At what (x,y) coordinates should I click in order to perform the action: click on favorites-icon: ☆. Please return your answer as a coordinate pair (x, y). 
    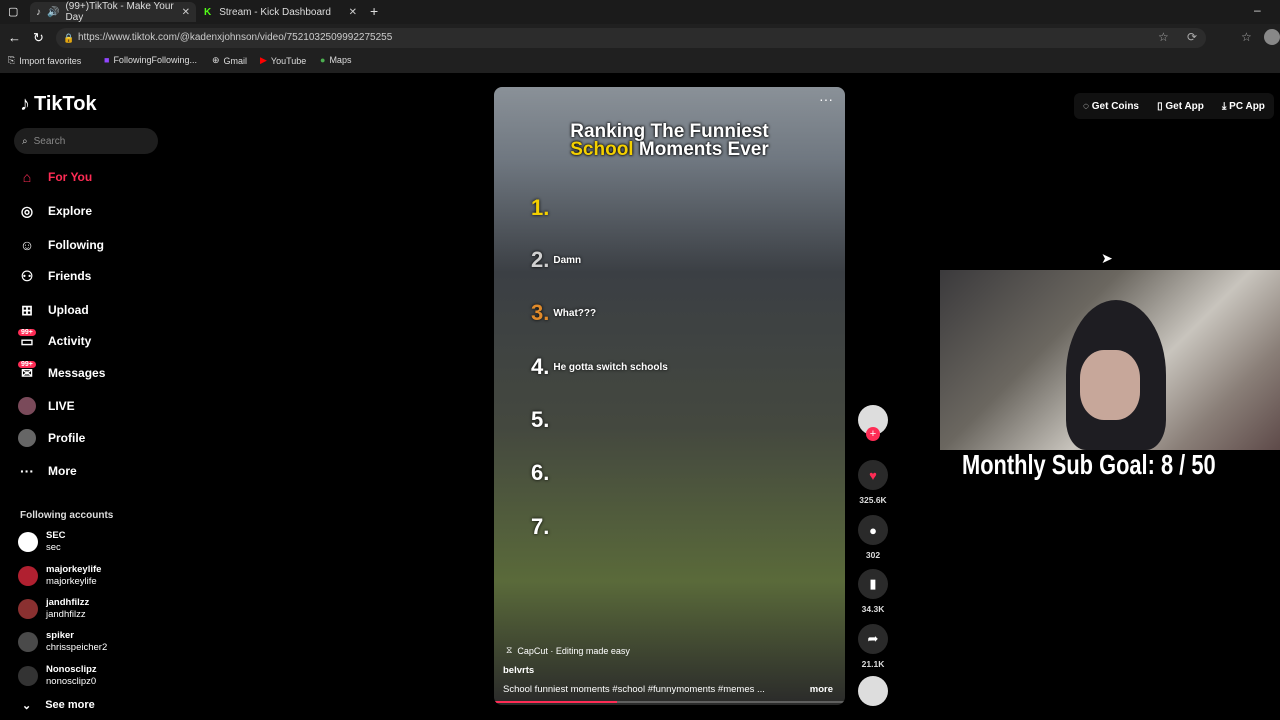
    Looking at the image, I should click on (1246, 37).